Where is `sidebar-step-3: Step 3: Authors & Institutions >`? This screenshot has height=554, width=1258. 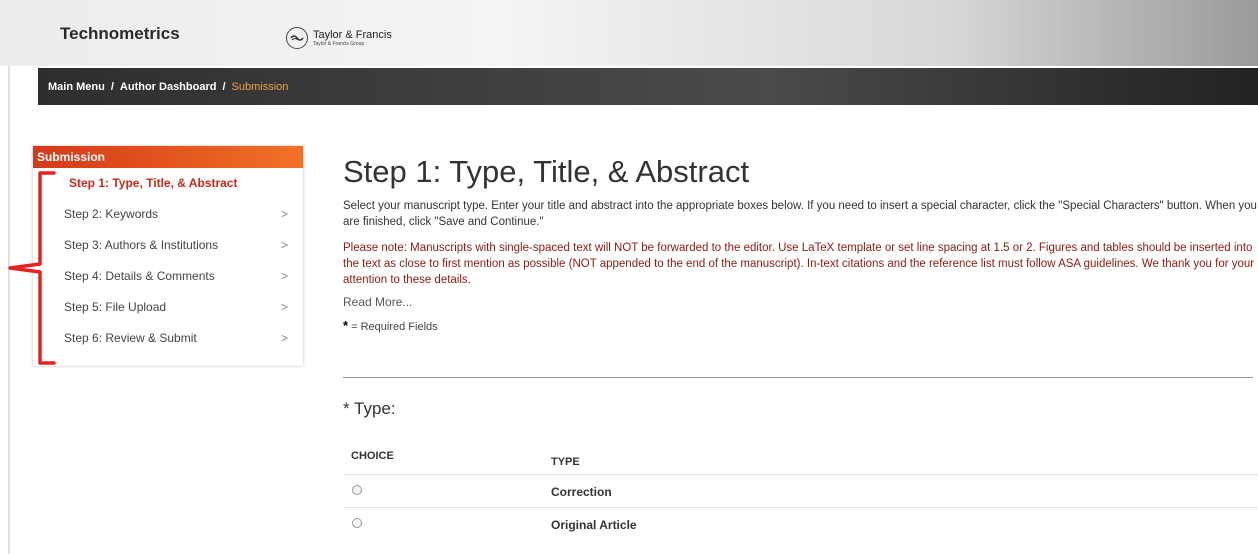
sidebar-step-3: Step 3: Authors & Institutions > is located at coordinates (168, 245).